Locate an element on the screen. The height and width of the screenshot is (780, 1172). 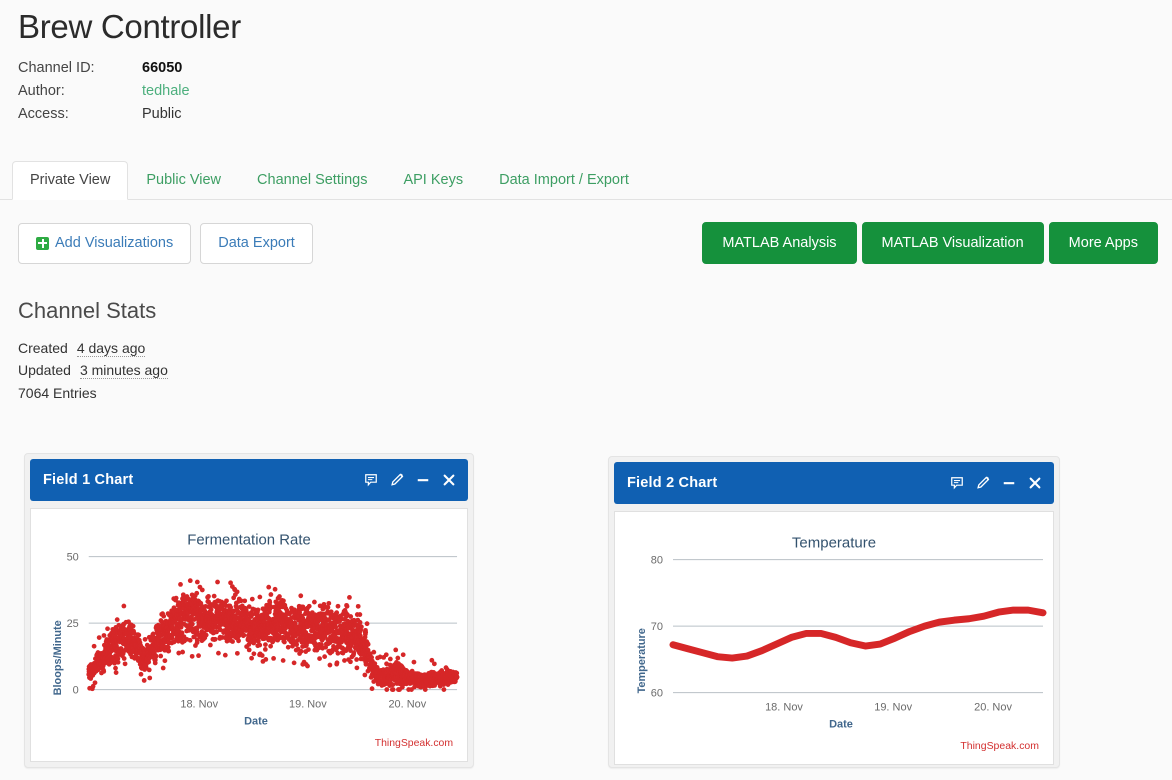
chart-2-x-tick-labels: 18. Nov 19. Nov 20. Nov is located at coordinates (888, 707).